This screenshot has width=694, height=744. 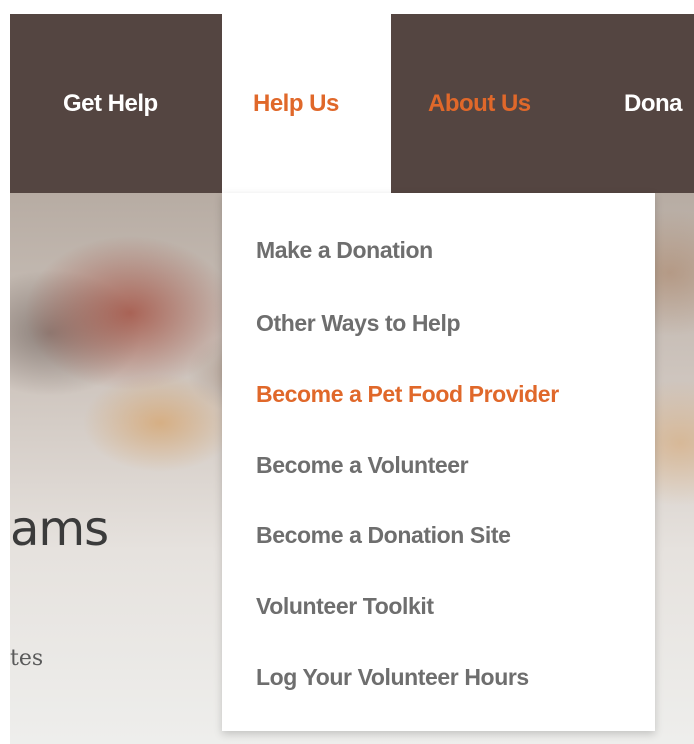 What do you see at coordinates (407, 394) in the screenshot?
I see `menu-item-become-pet-food-provider: Become a Pet Food Provider` at bounding box center [407, 394].